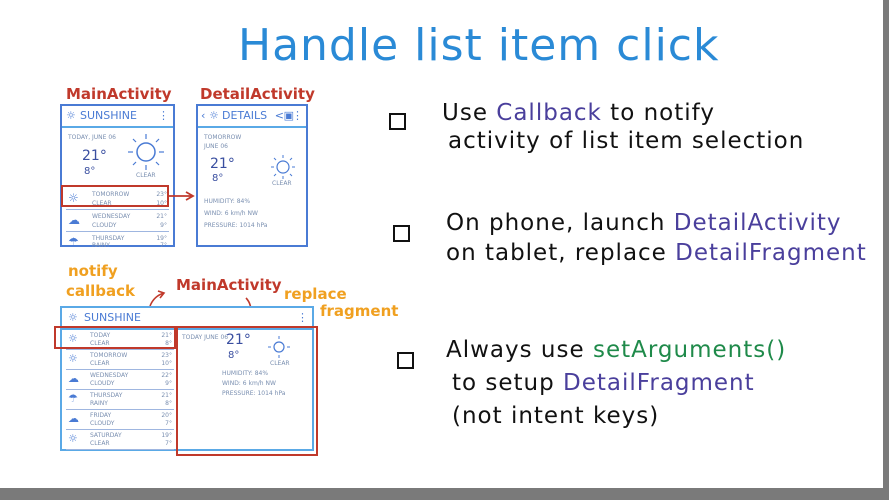 This screenshot has width=889, height=500. I want to click on tablet-detail-pressure: PRESSURE: 1014 hPa, so click(254, 393).